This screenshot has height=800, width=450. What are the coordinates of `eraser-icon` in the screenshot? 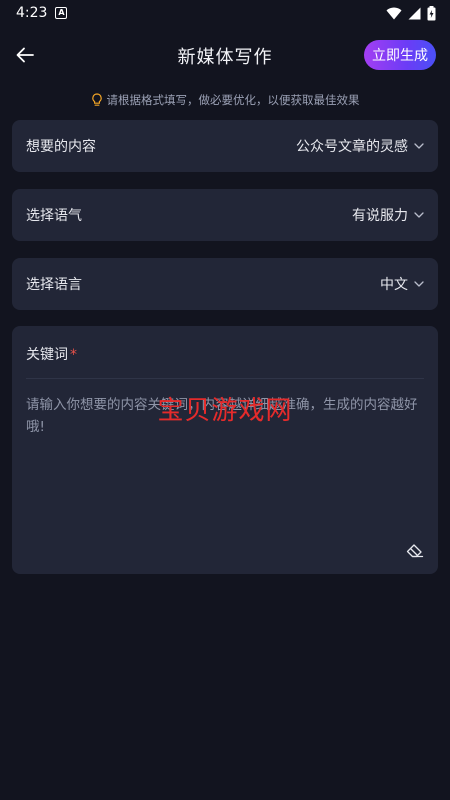 It's located at (415, 551).